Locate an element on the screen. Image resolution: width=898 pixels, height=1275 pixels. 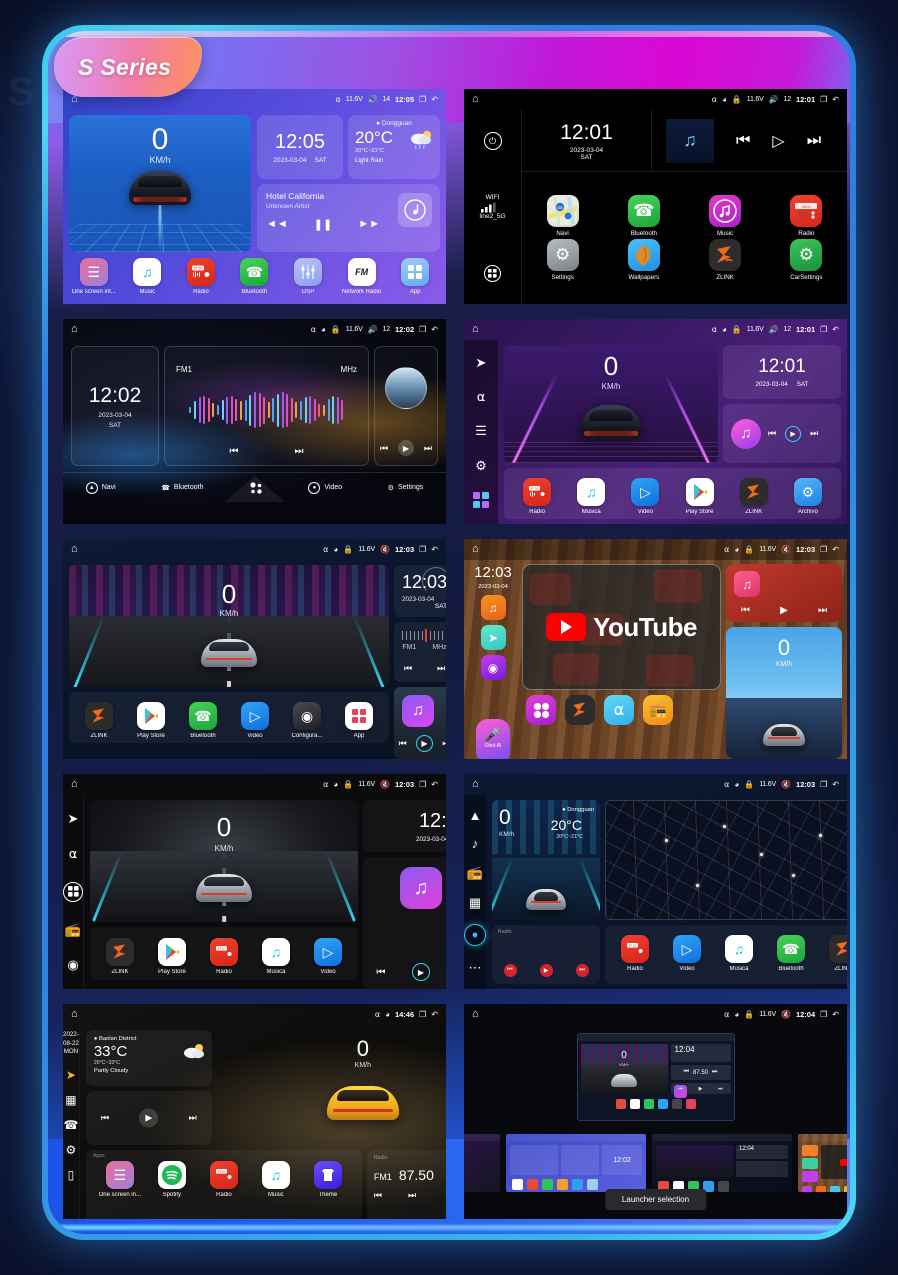
clock-widget: 12:02 2023-03-04 SAT is located at coordinates (115, 406).